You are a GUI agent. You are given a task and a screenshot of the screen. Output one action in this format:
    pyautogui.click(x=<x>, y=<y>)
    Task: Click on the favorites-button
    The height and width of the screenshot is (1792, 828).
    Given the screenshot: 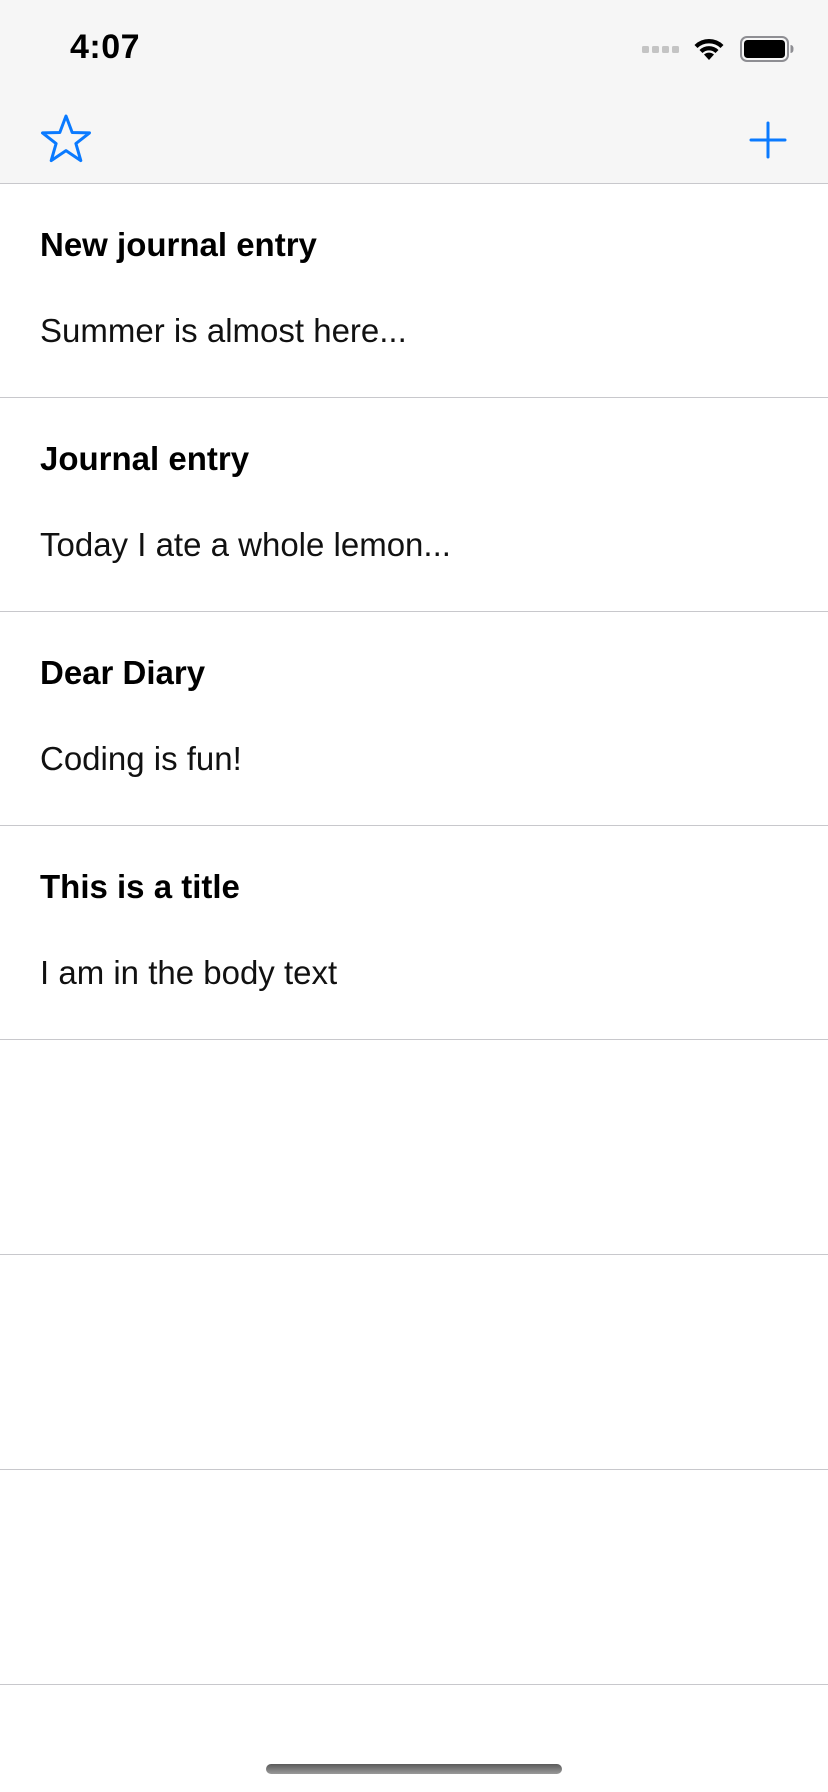 What is the action you would take?
    pyautogui.click(x=66, y=139)
    